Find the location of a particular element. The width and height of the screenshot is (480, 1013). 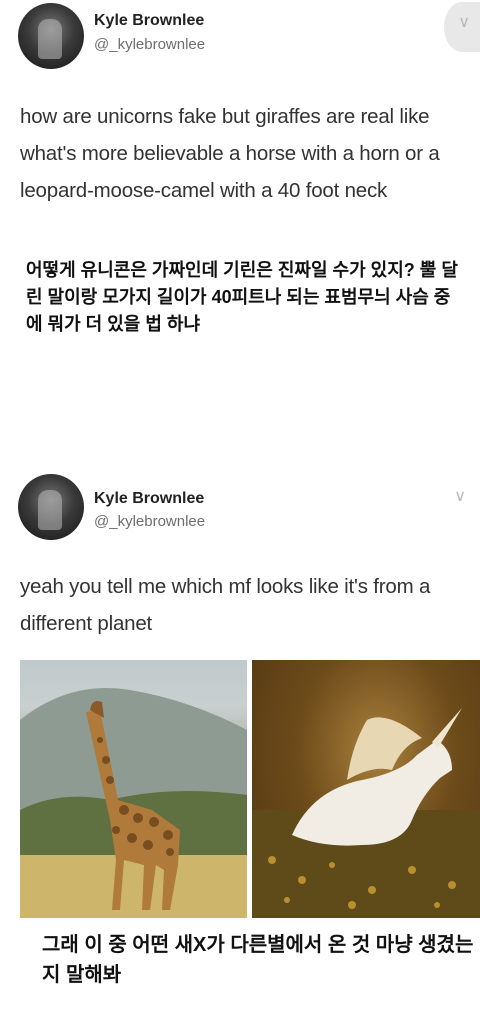

unicorn-photo is located at coordinates (366, 789).